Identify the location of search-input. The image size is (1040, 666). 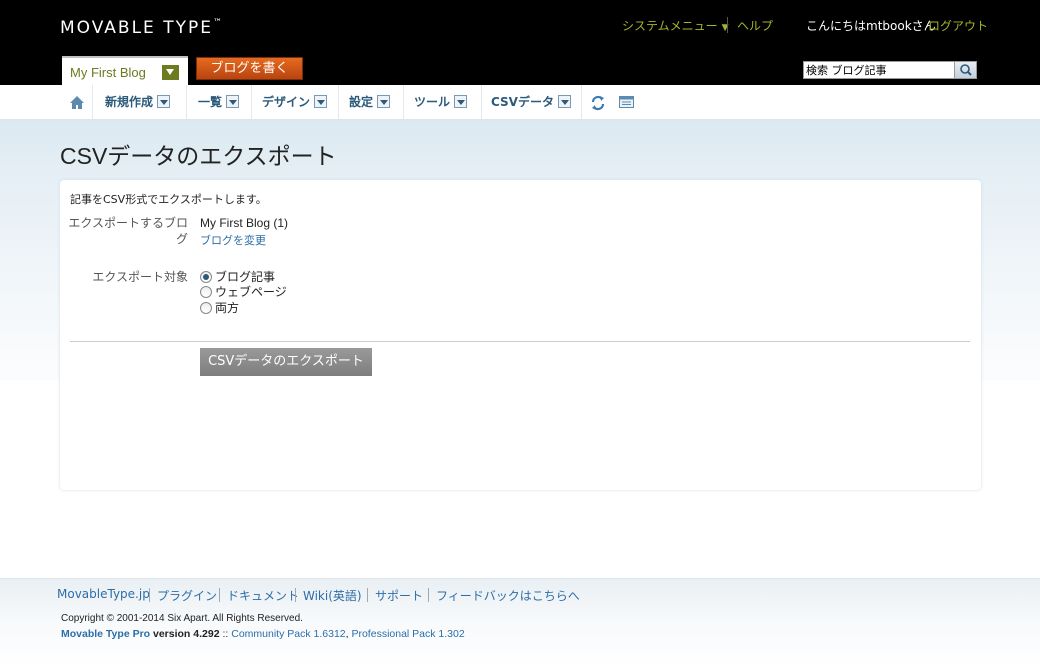
(879, 70).